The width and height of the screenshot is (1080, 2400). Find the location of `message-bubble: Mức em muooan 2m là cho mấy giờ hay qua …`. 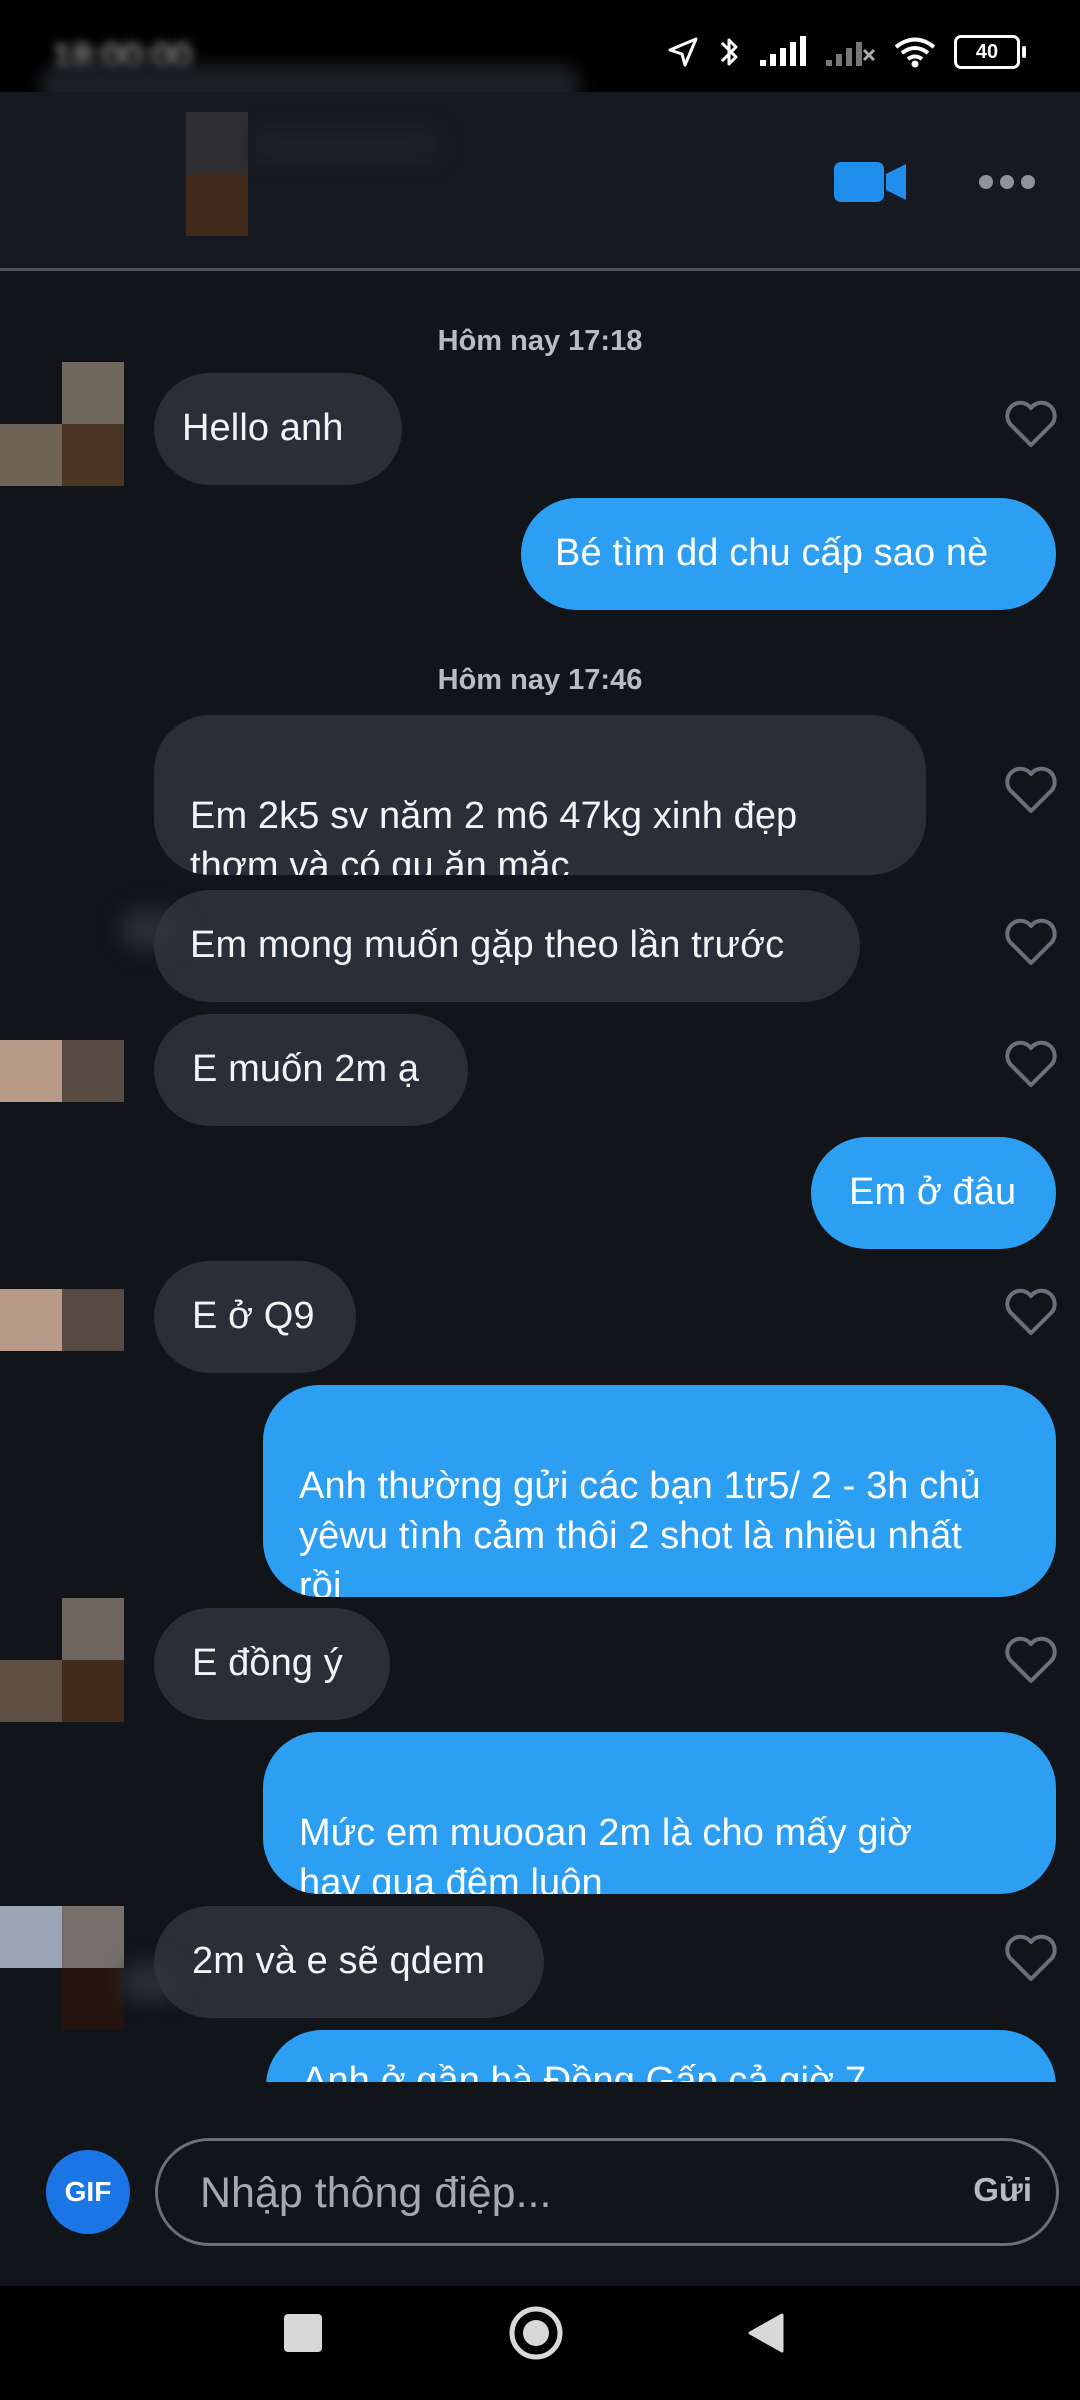

message-bubble: Mức em muooan 2m là cho mấy giờ hay qua … is located at coordinates (659, 1813).